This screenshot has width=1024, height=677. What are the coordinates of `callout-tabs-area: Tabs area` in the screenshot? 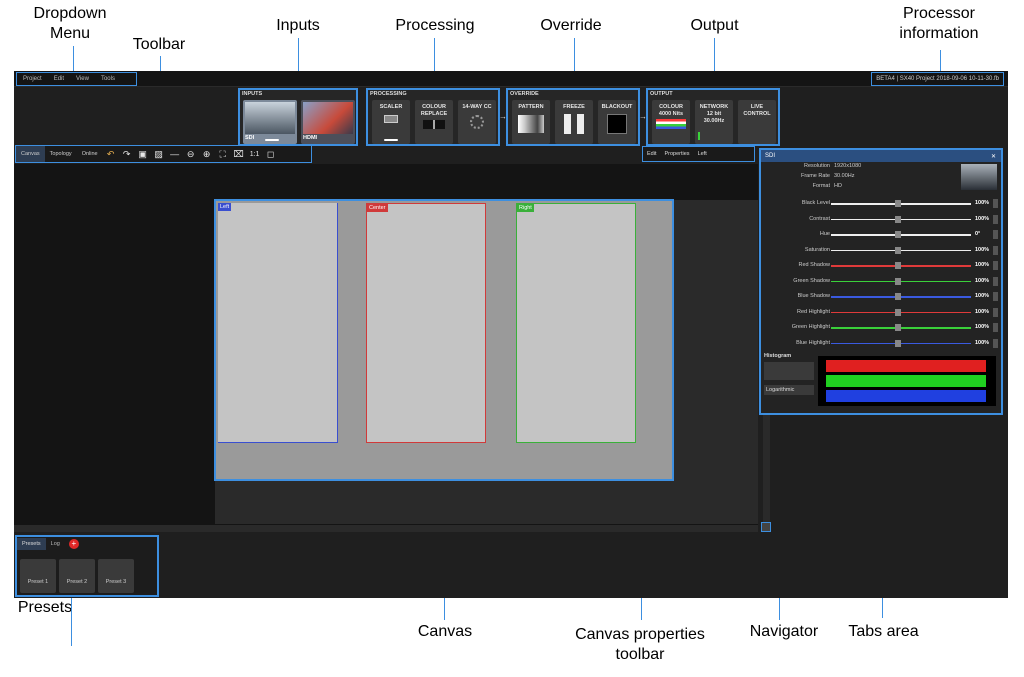 It's located at (883, 631).